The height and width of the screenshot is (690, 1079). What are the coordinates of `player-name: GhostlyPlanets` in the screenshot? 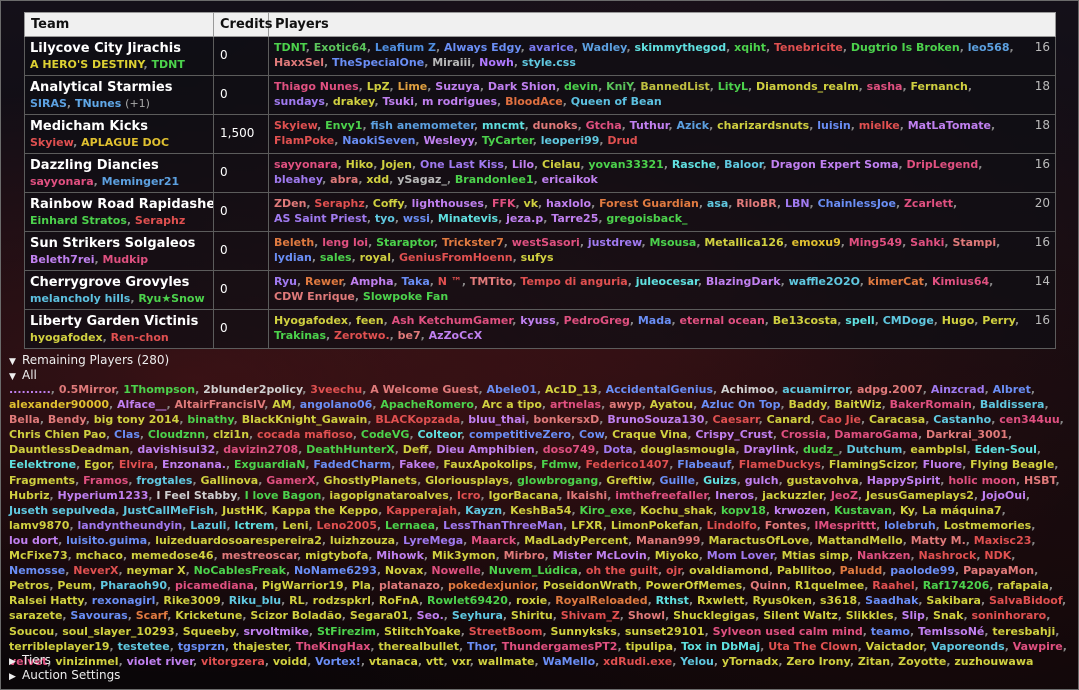 It's located at (371, 480).